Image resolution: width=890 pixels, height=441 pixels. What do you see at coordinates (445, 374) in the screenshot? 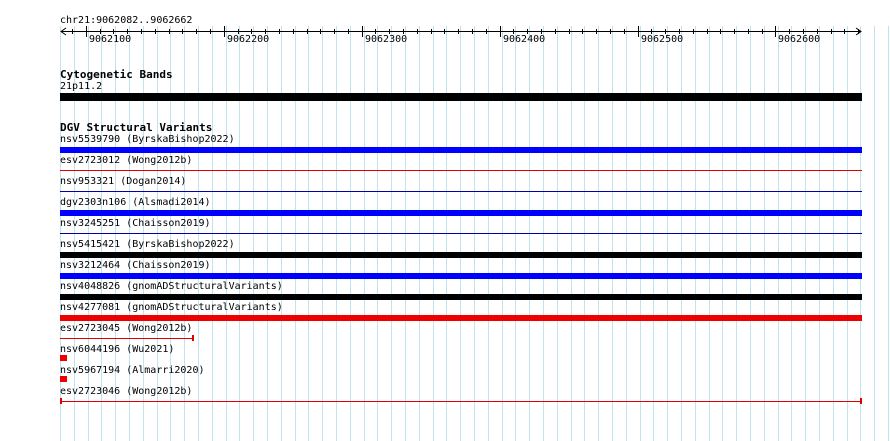
I see `dgv-variant-row: nsv5967194 (Almarri2020)` at bounding box center [445, 374].